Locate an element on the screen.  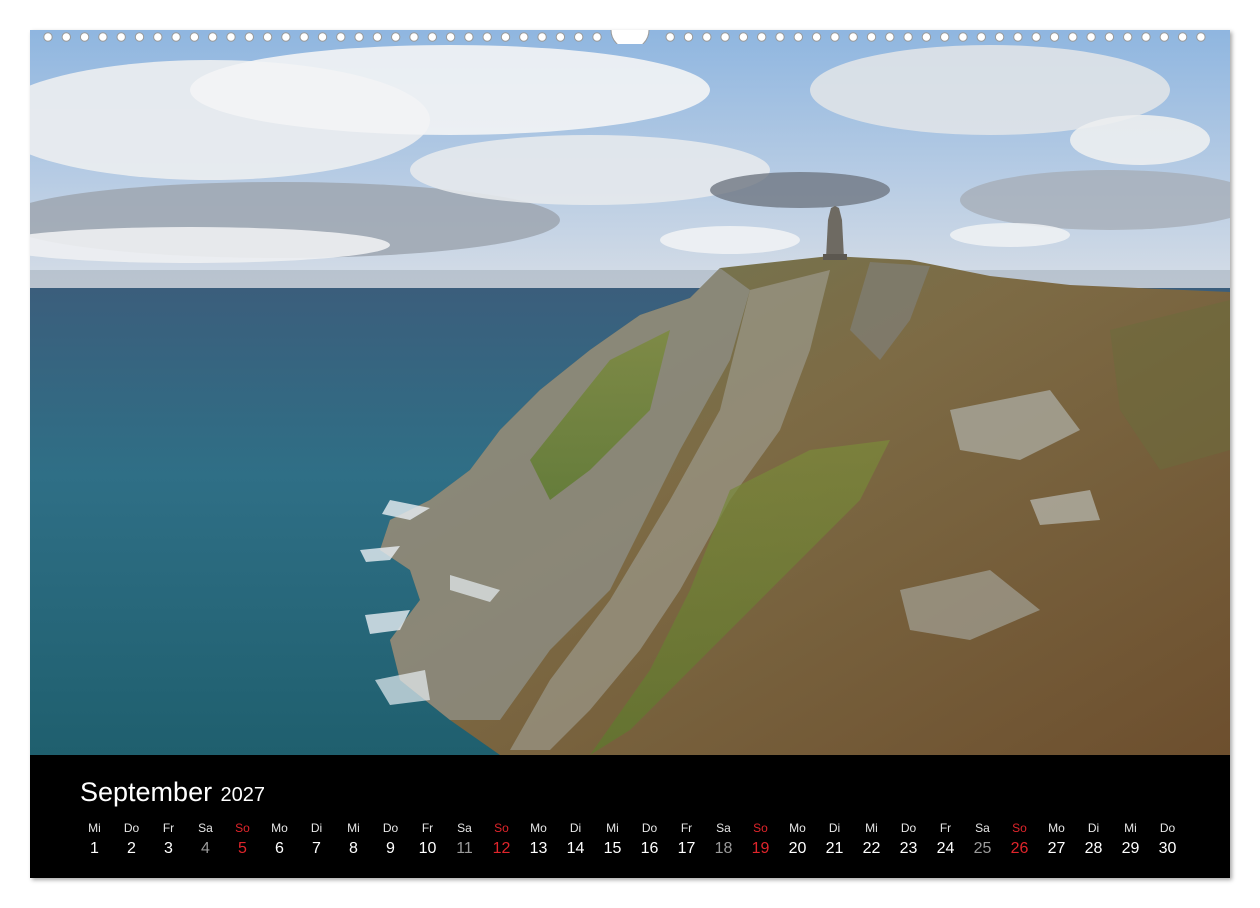
day-number: 12 is located at coordinates (501, 848).